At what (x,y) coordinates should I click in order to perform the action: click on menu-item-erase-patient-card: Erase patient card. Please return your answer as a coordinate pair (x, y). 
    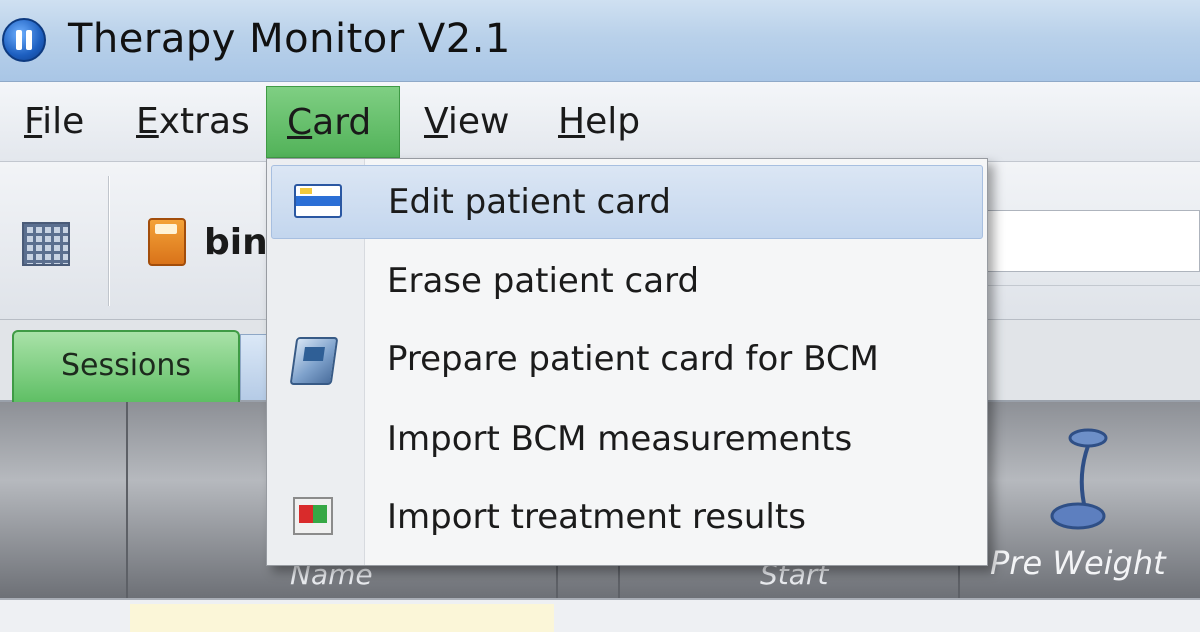
    Looking at the image, I should click on (627, 282).